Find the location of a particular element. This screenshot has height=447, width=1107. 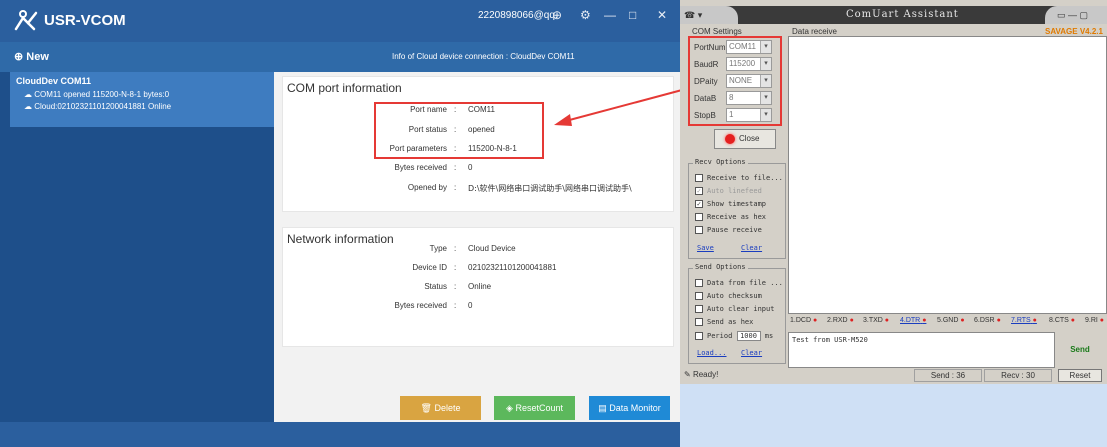

auto-clear-input-checkbox: Auto clear input is located at coordinates (734, 309).